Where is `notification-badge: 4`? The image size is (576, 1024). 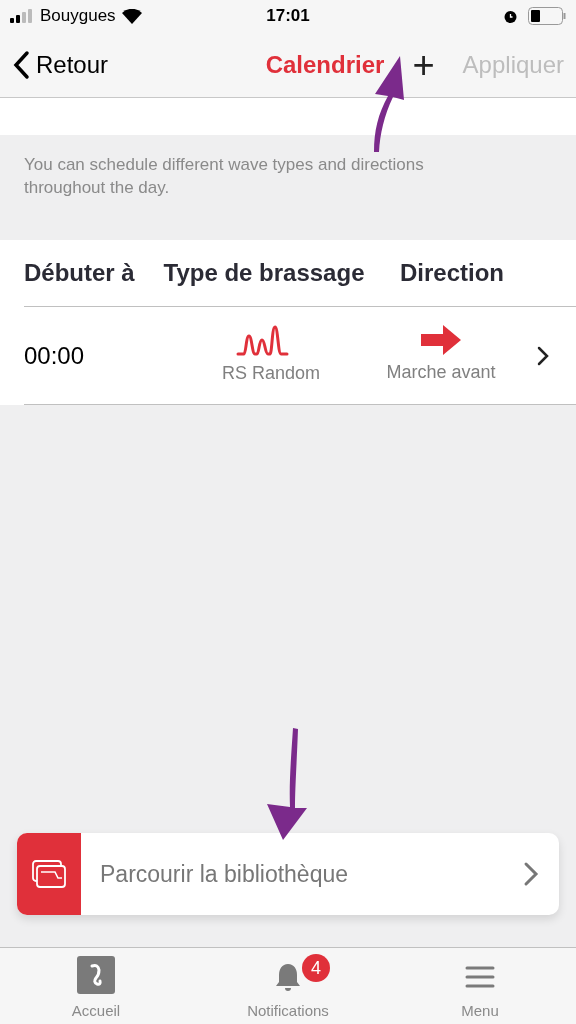 notification-badge: 4 is located at coordinates (316, 968).